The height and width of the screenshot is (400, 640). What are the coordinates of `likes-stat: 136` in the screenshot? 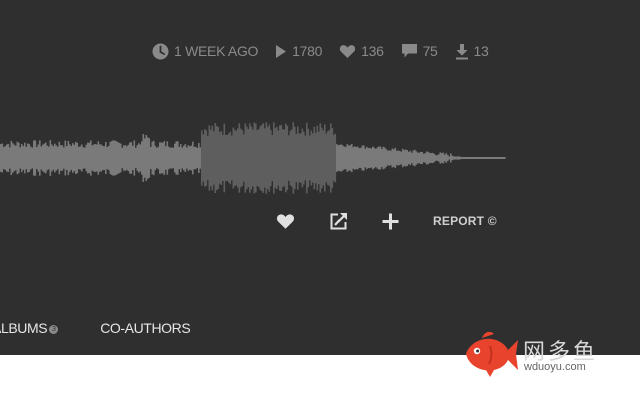 It's located at (361, 51).